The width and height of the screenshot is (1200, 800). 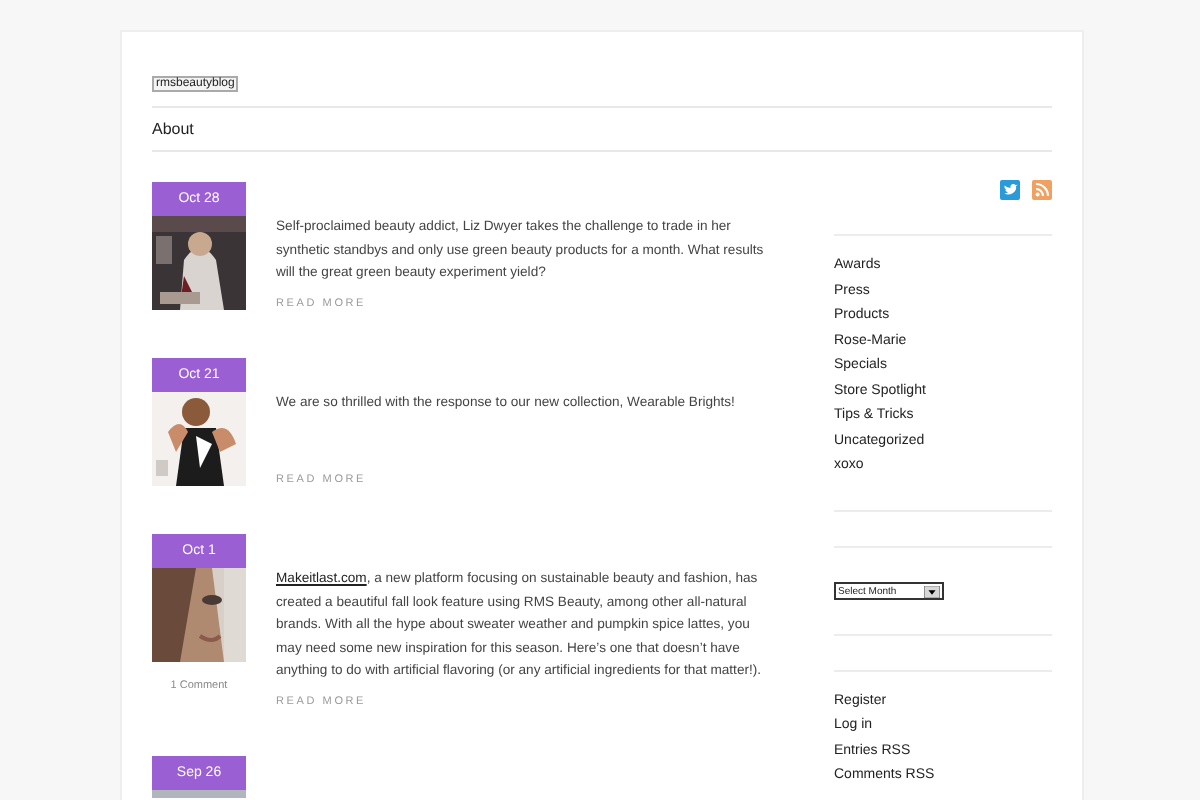 I want to click on nav-link: About, so click(x=173, y=129).